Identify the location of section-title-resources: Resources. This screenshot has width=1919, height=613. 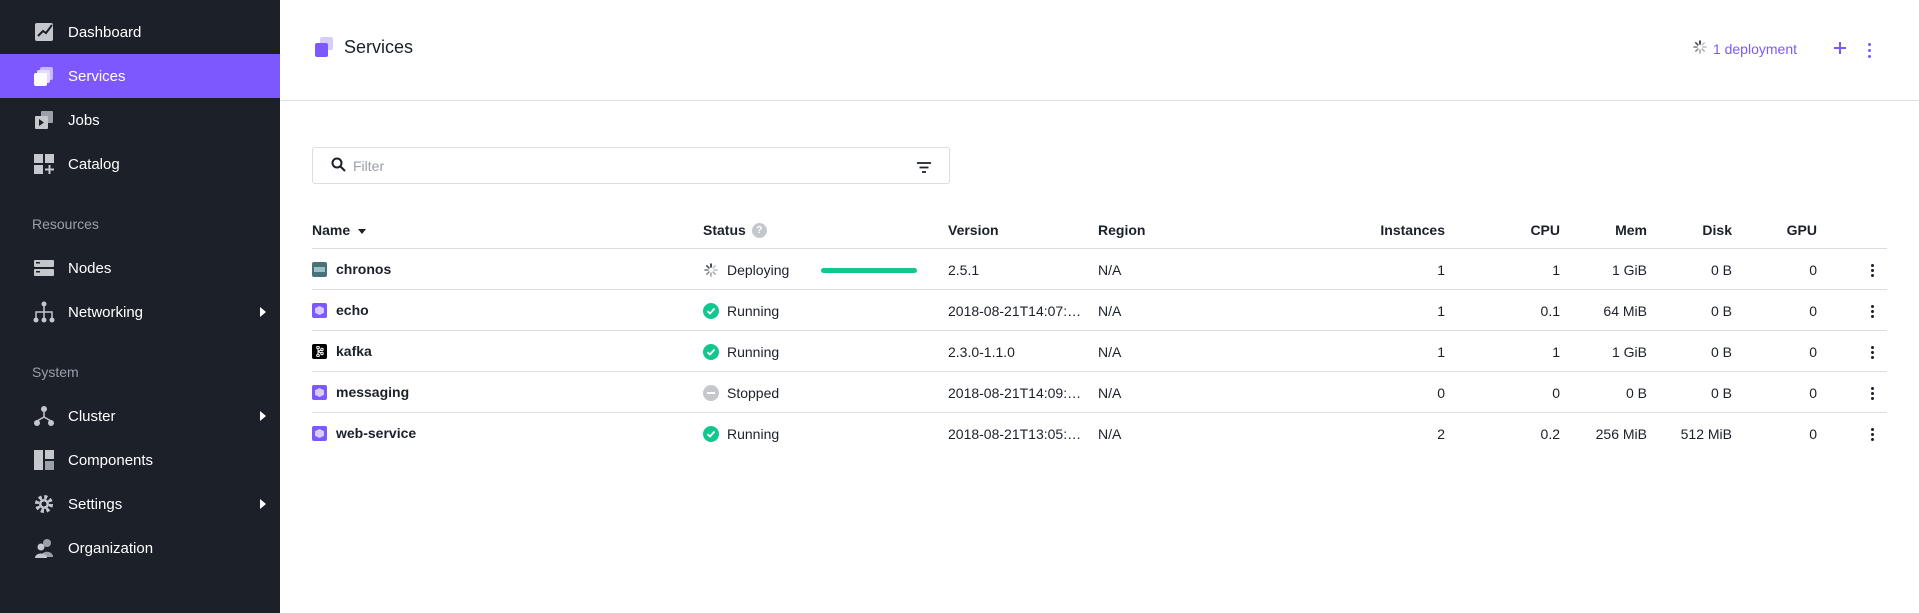
(65, 224).